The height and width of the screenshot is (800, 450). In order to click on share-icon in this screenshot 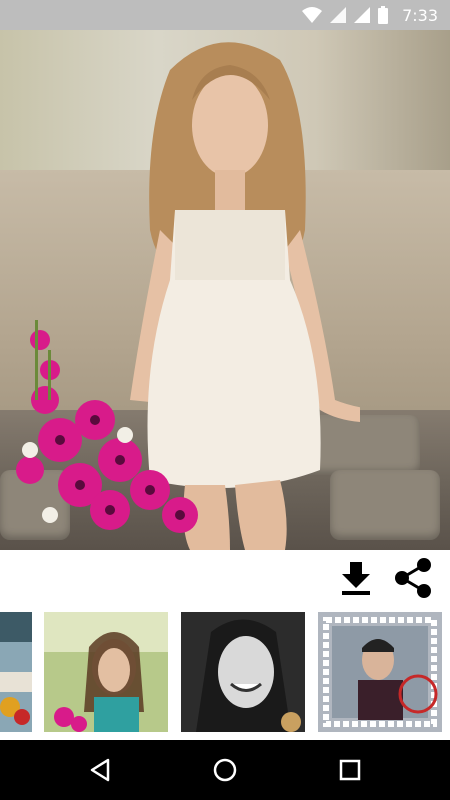, I will do `click(413, 578)`.